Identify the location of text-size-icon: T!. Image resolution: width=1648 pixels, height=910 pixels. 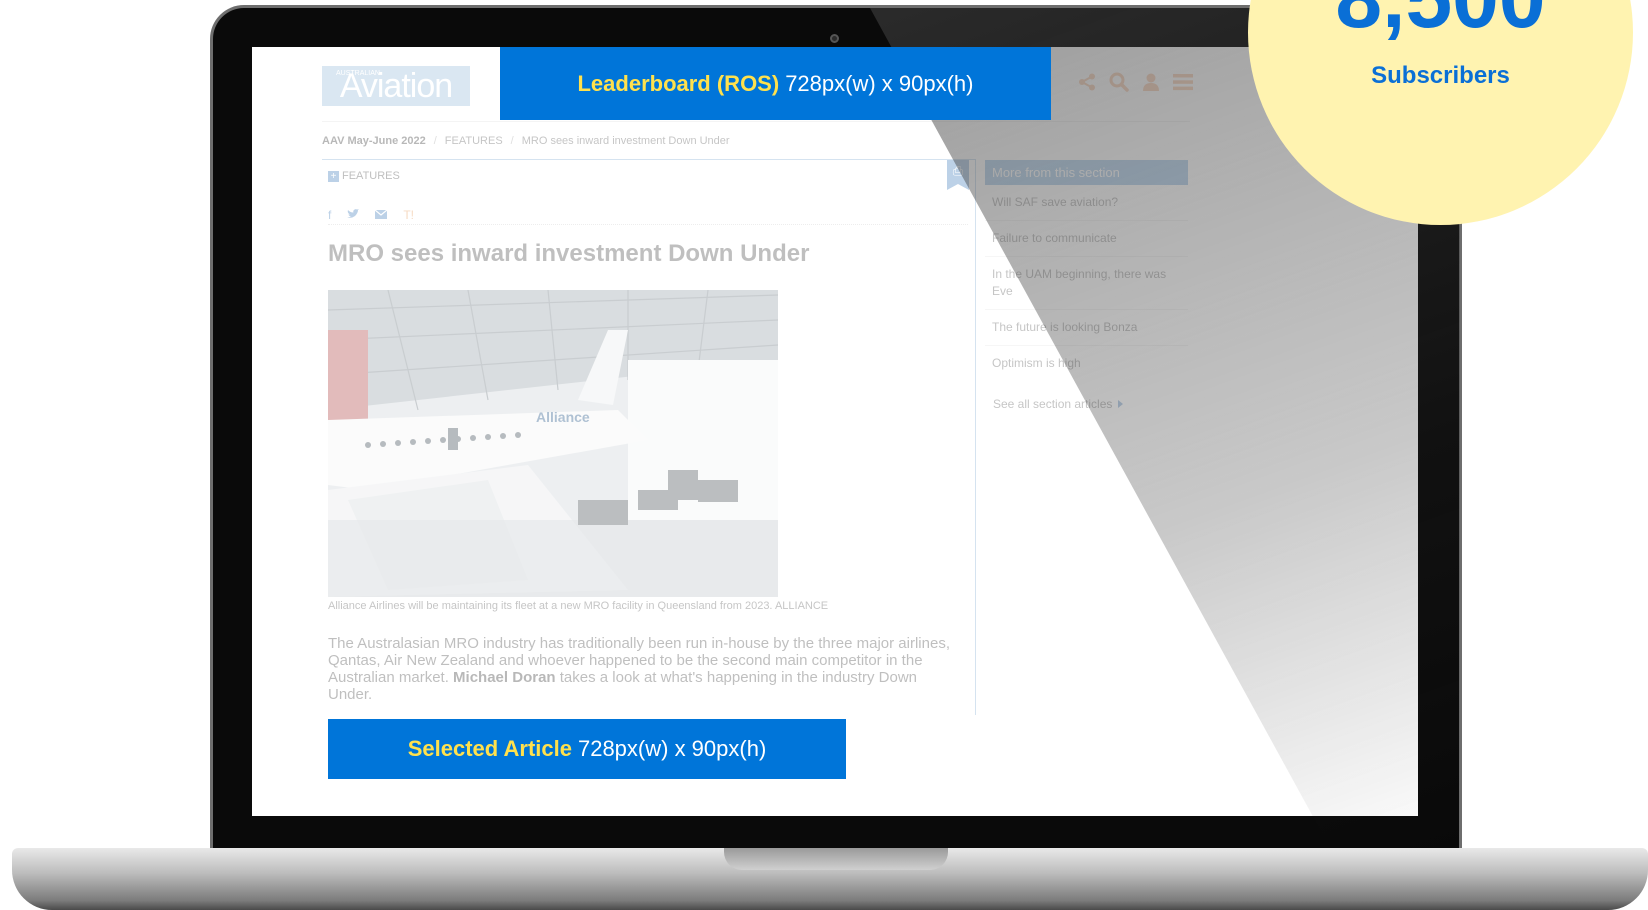
(408, 215).